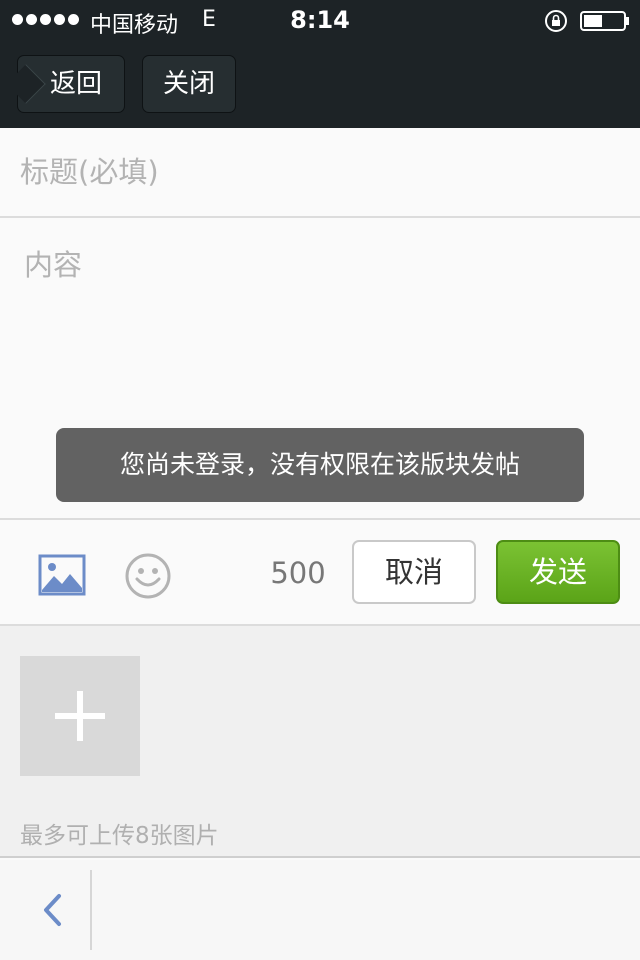 The image size is (640, 960). Describe the element at coordinates (91, 910) in the screenshot. I see `bottom-bar-divider` at that location.